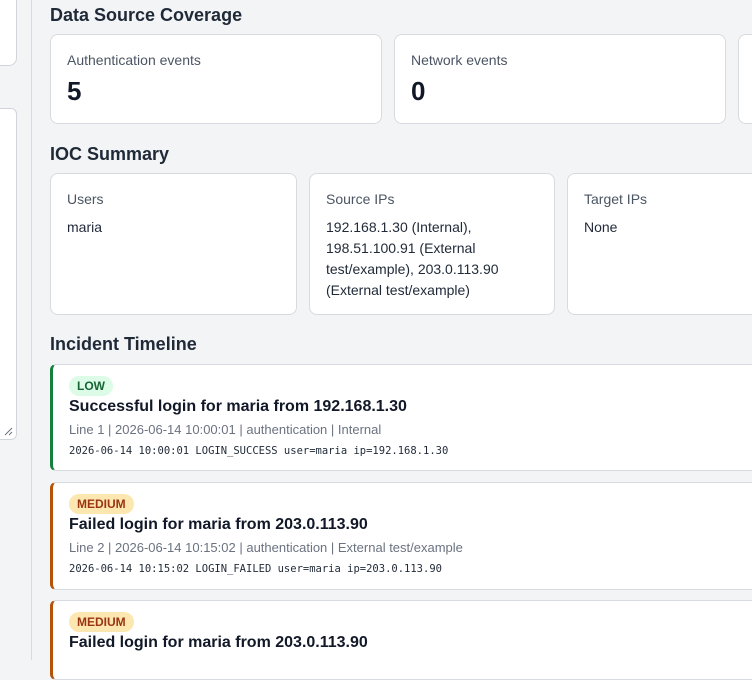  Describe the element at coordinates (745, 79) in the screenshot. I see `coverage-card-partial` at that location.